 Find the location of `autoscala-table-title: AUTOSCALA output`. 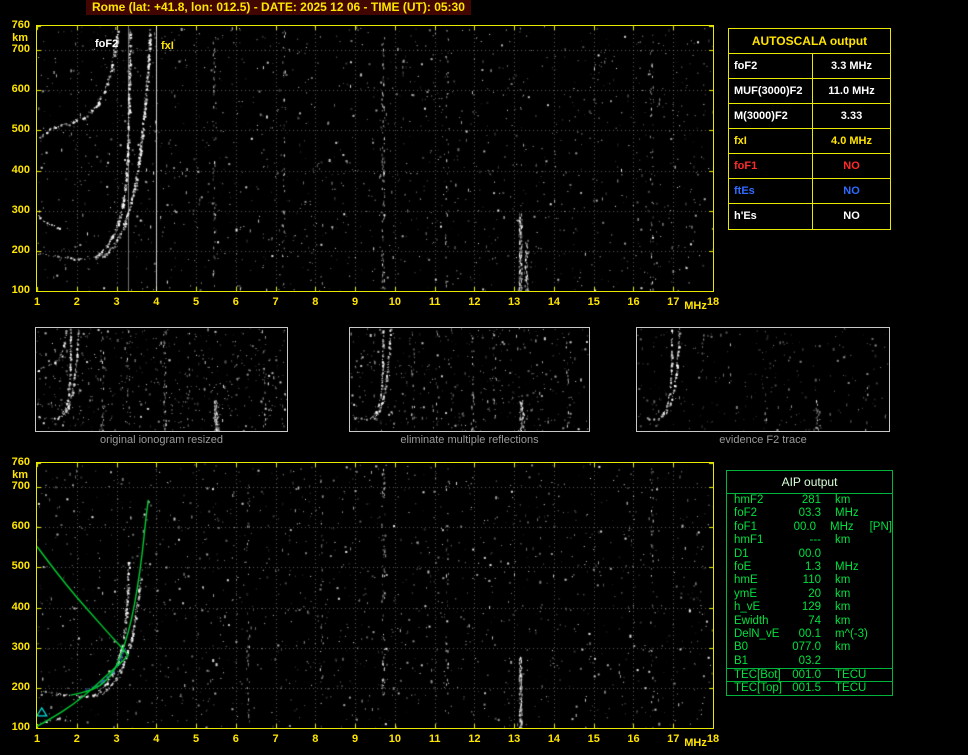

autoscala-table-title: AUTOSCALA output is located at coordinates (809, 41).